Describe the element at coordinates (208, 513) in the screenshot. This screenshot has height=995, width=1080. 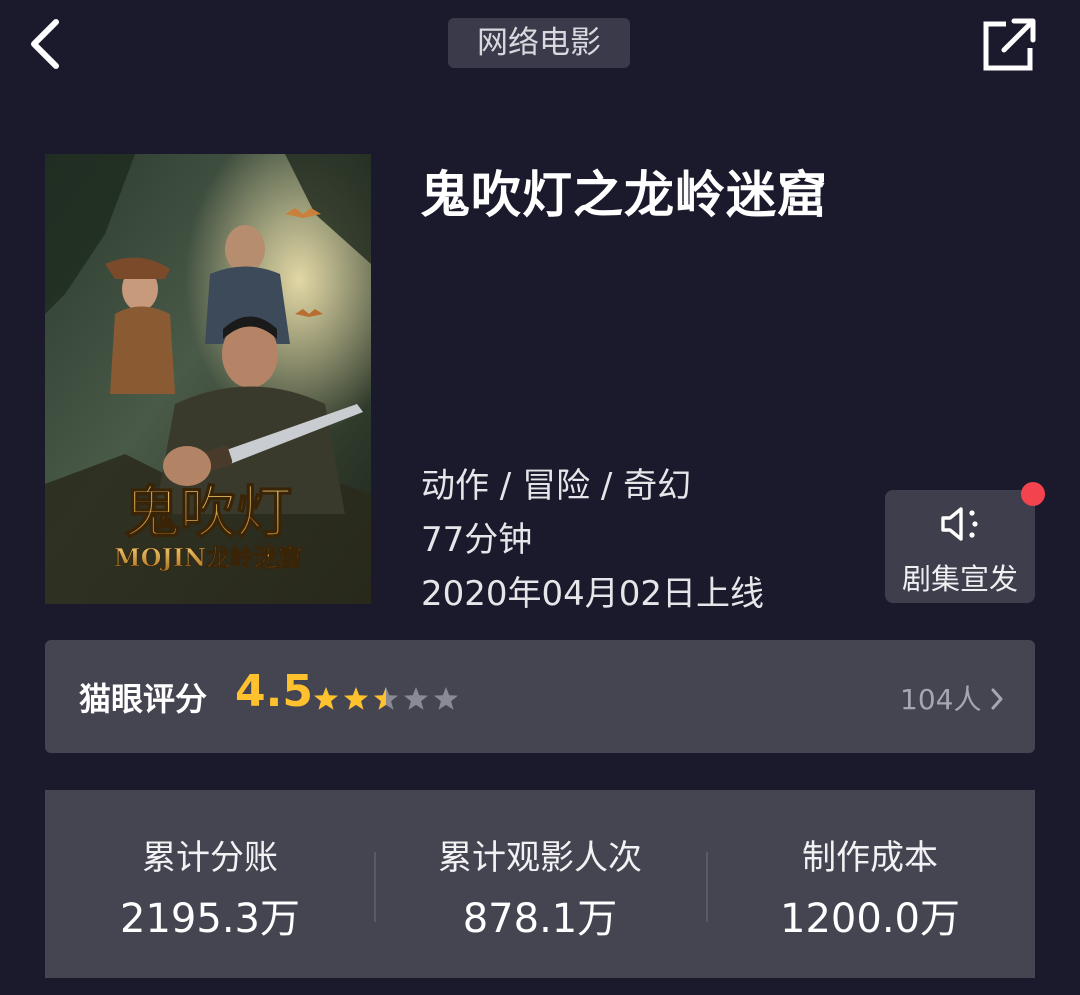
I see `poster-title-art: 鬼吹灯` at that location.